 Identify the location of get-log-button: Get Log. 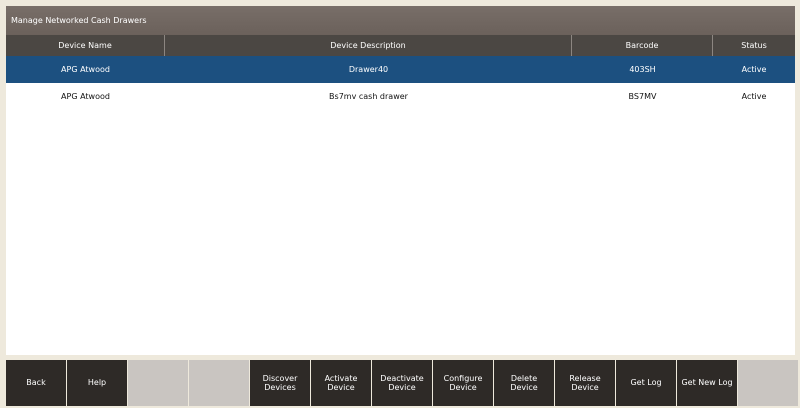
(646, 383).